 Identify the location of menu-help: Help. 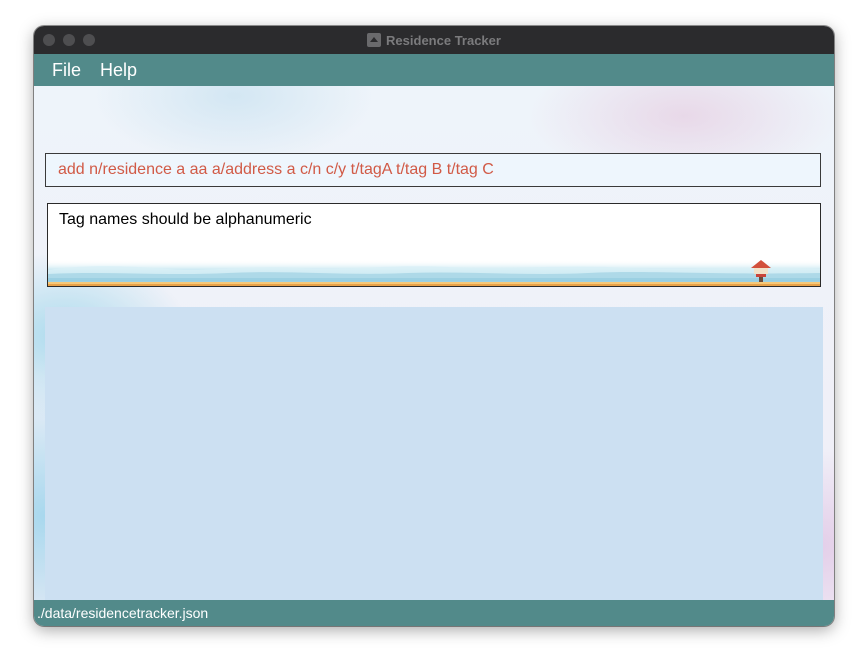
(118, 70).